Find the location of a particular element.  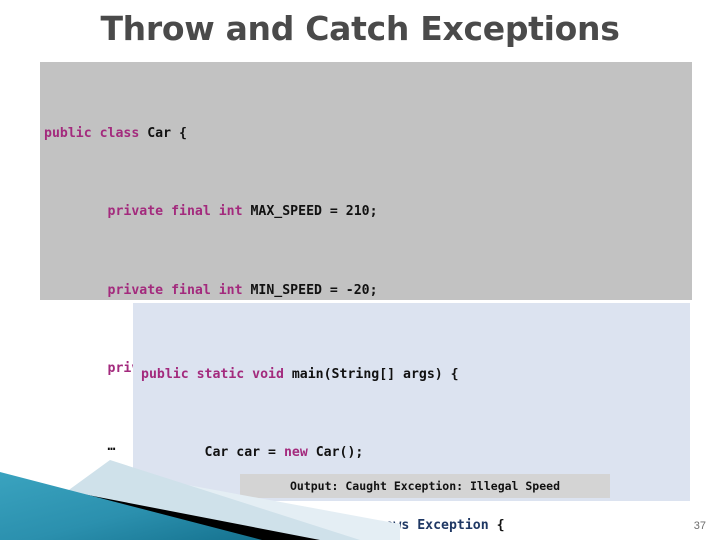

code-text: MIN_SPEED = -20; is located at coordinates (310, 290).